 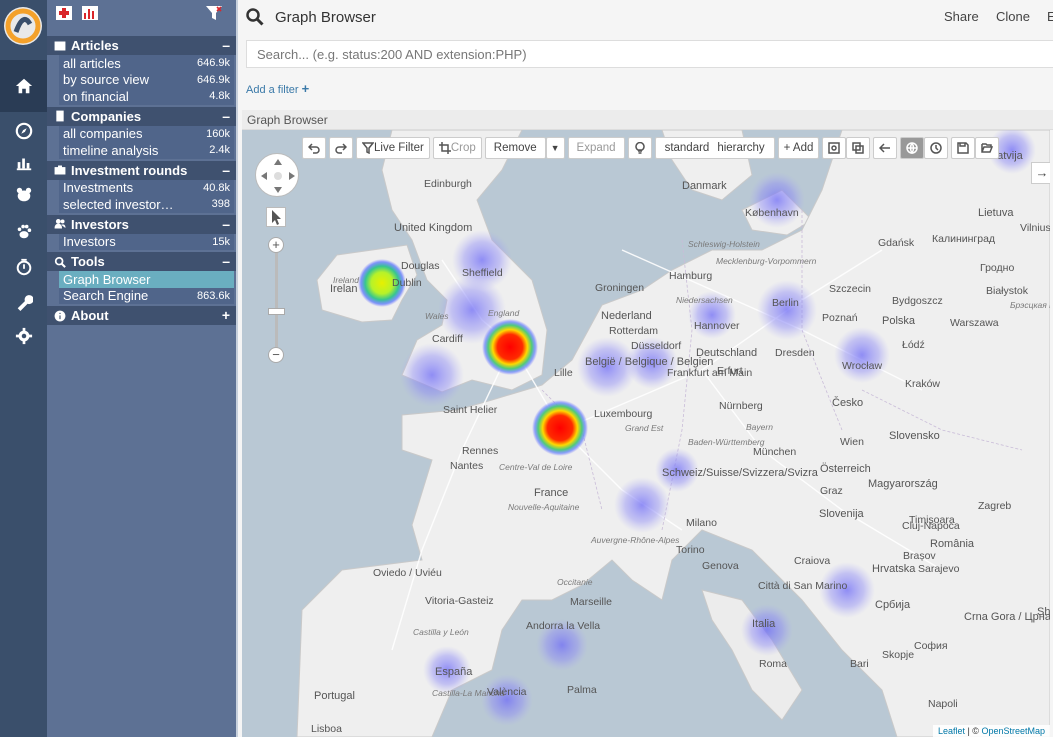 What do you see at coordinates (141, 45) in the screenshot?
I see `section-articles: Articles –` at bounding box center [141, 45].